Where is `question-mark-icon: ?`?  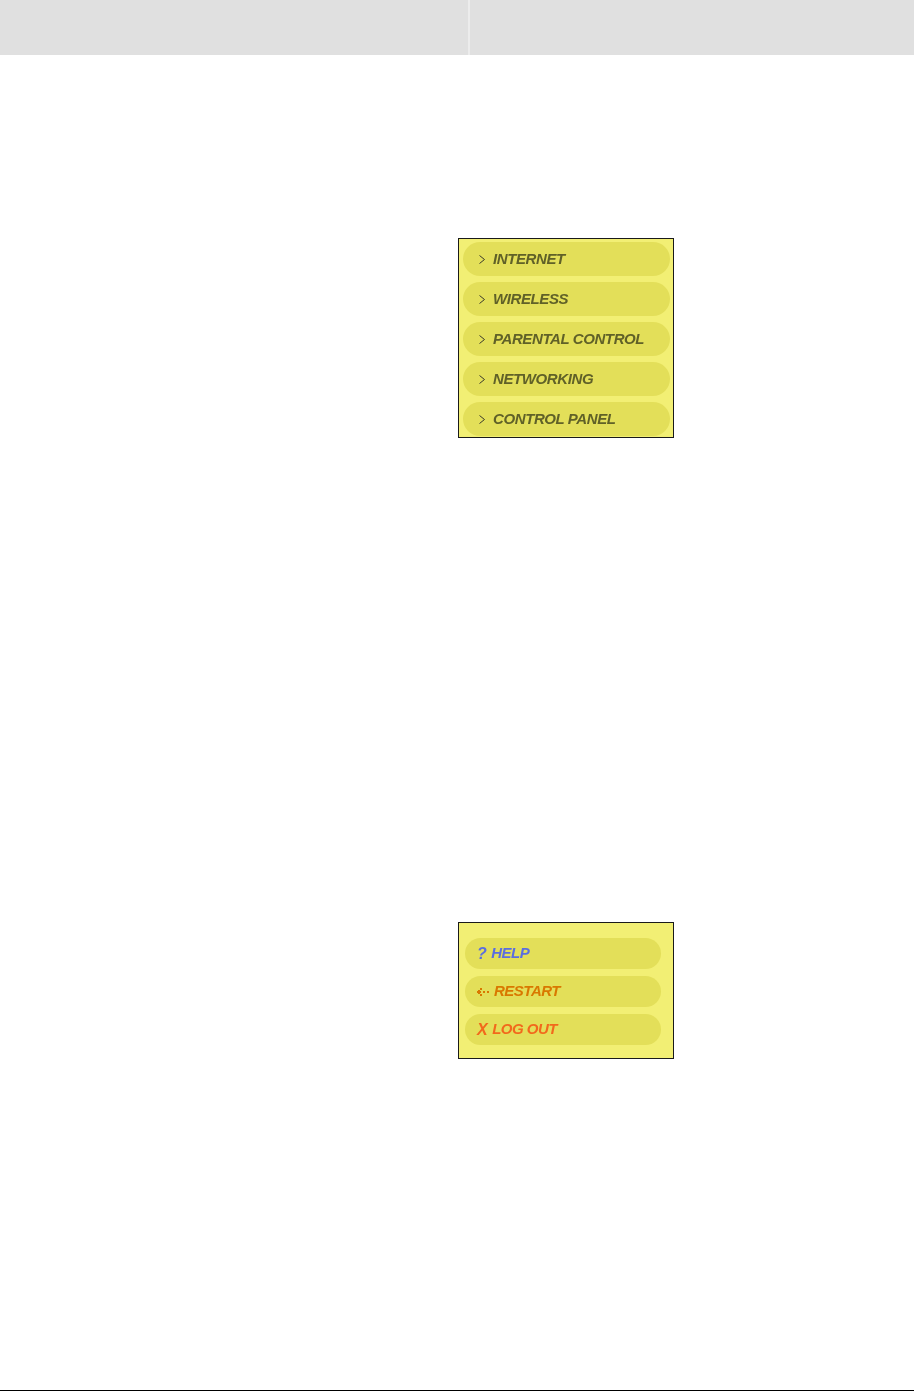
question-mark-icon: ? is located at coordinates (482, 953).